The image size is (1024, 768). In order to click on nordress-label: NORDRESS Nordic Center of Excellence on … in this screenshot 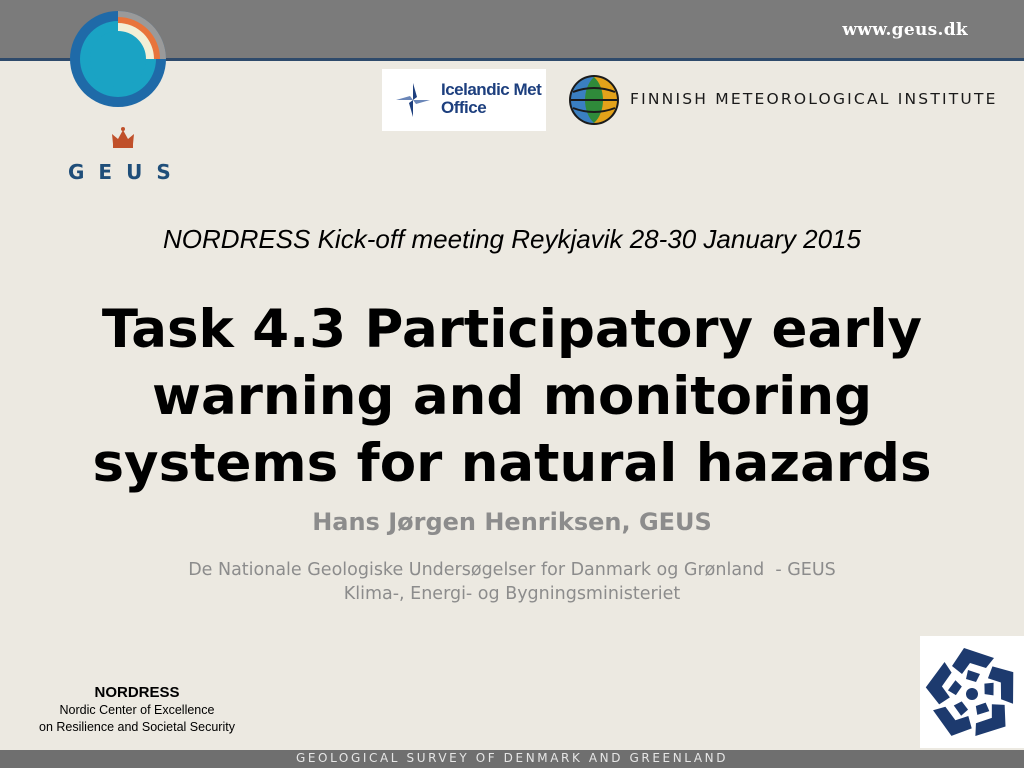, I will do `click(137, 710)`.